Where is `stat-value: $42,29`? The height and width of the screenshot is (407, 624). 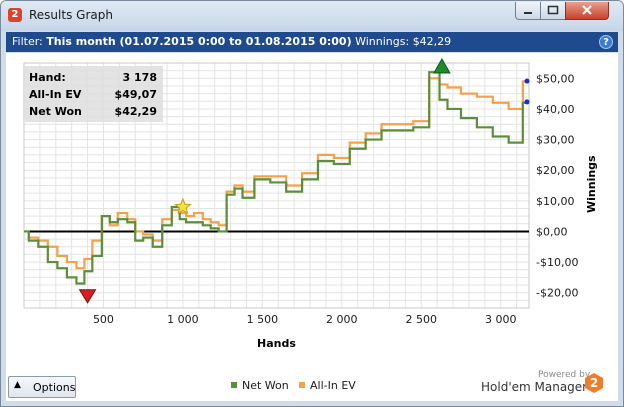 stat-value: $42,29 is located at coordinates (135, 111).